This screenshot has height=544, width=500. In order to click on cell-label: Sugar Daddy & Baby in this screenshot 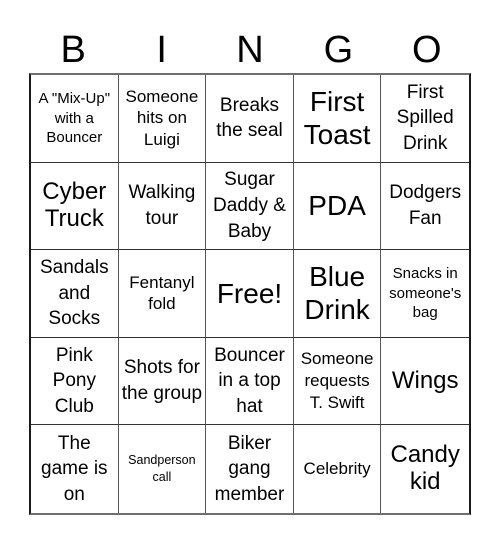, I will do `click(249, 205)`.